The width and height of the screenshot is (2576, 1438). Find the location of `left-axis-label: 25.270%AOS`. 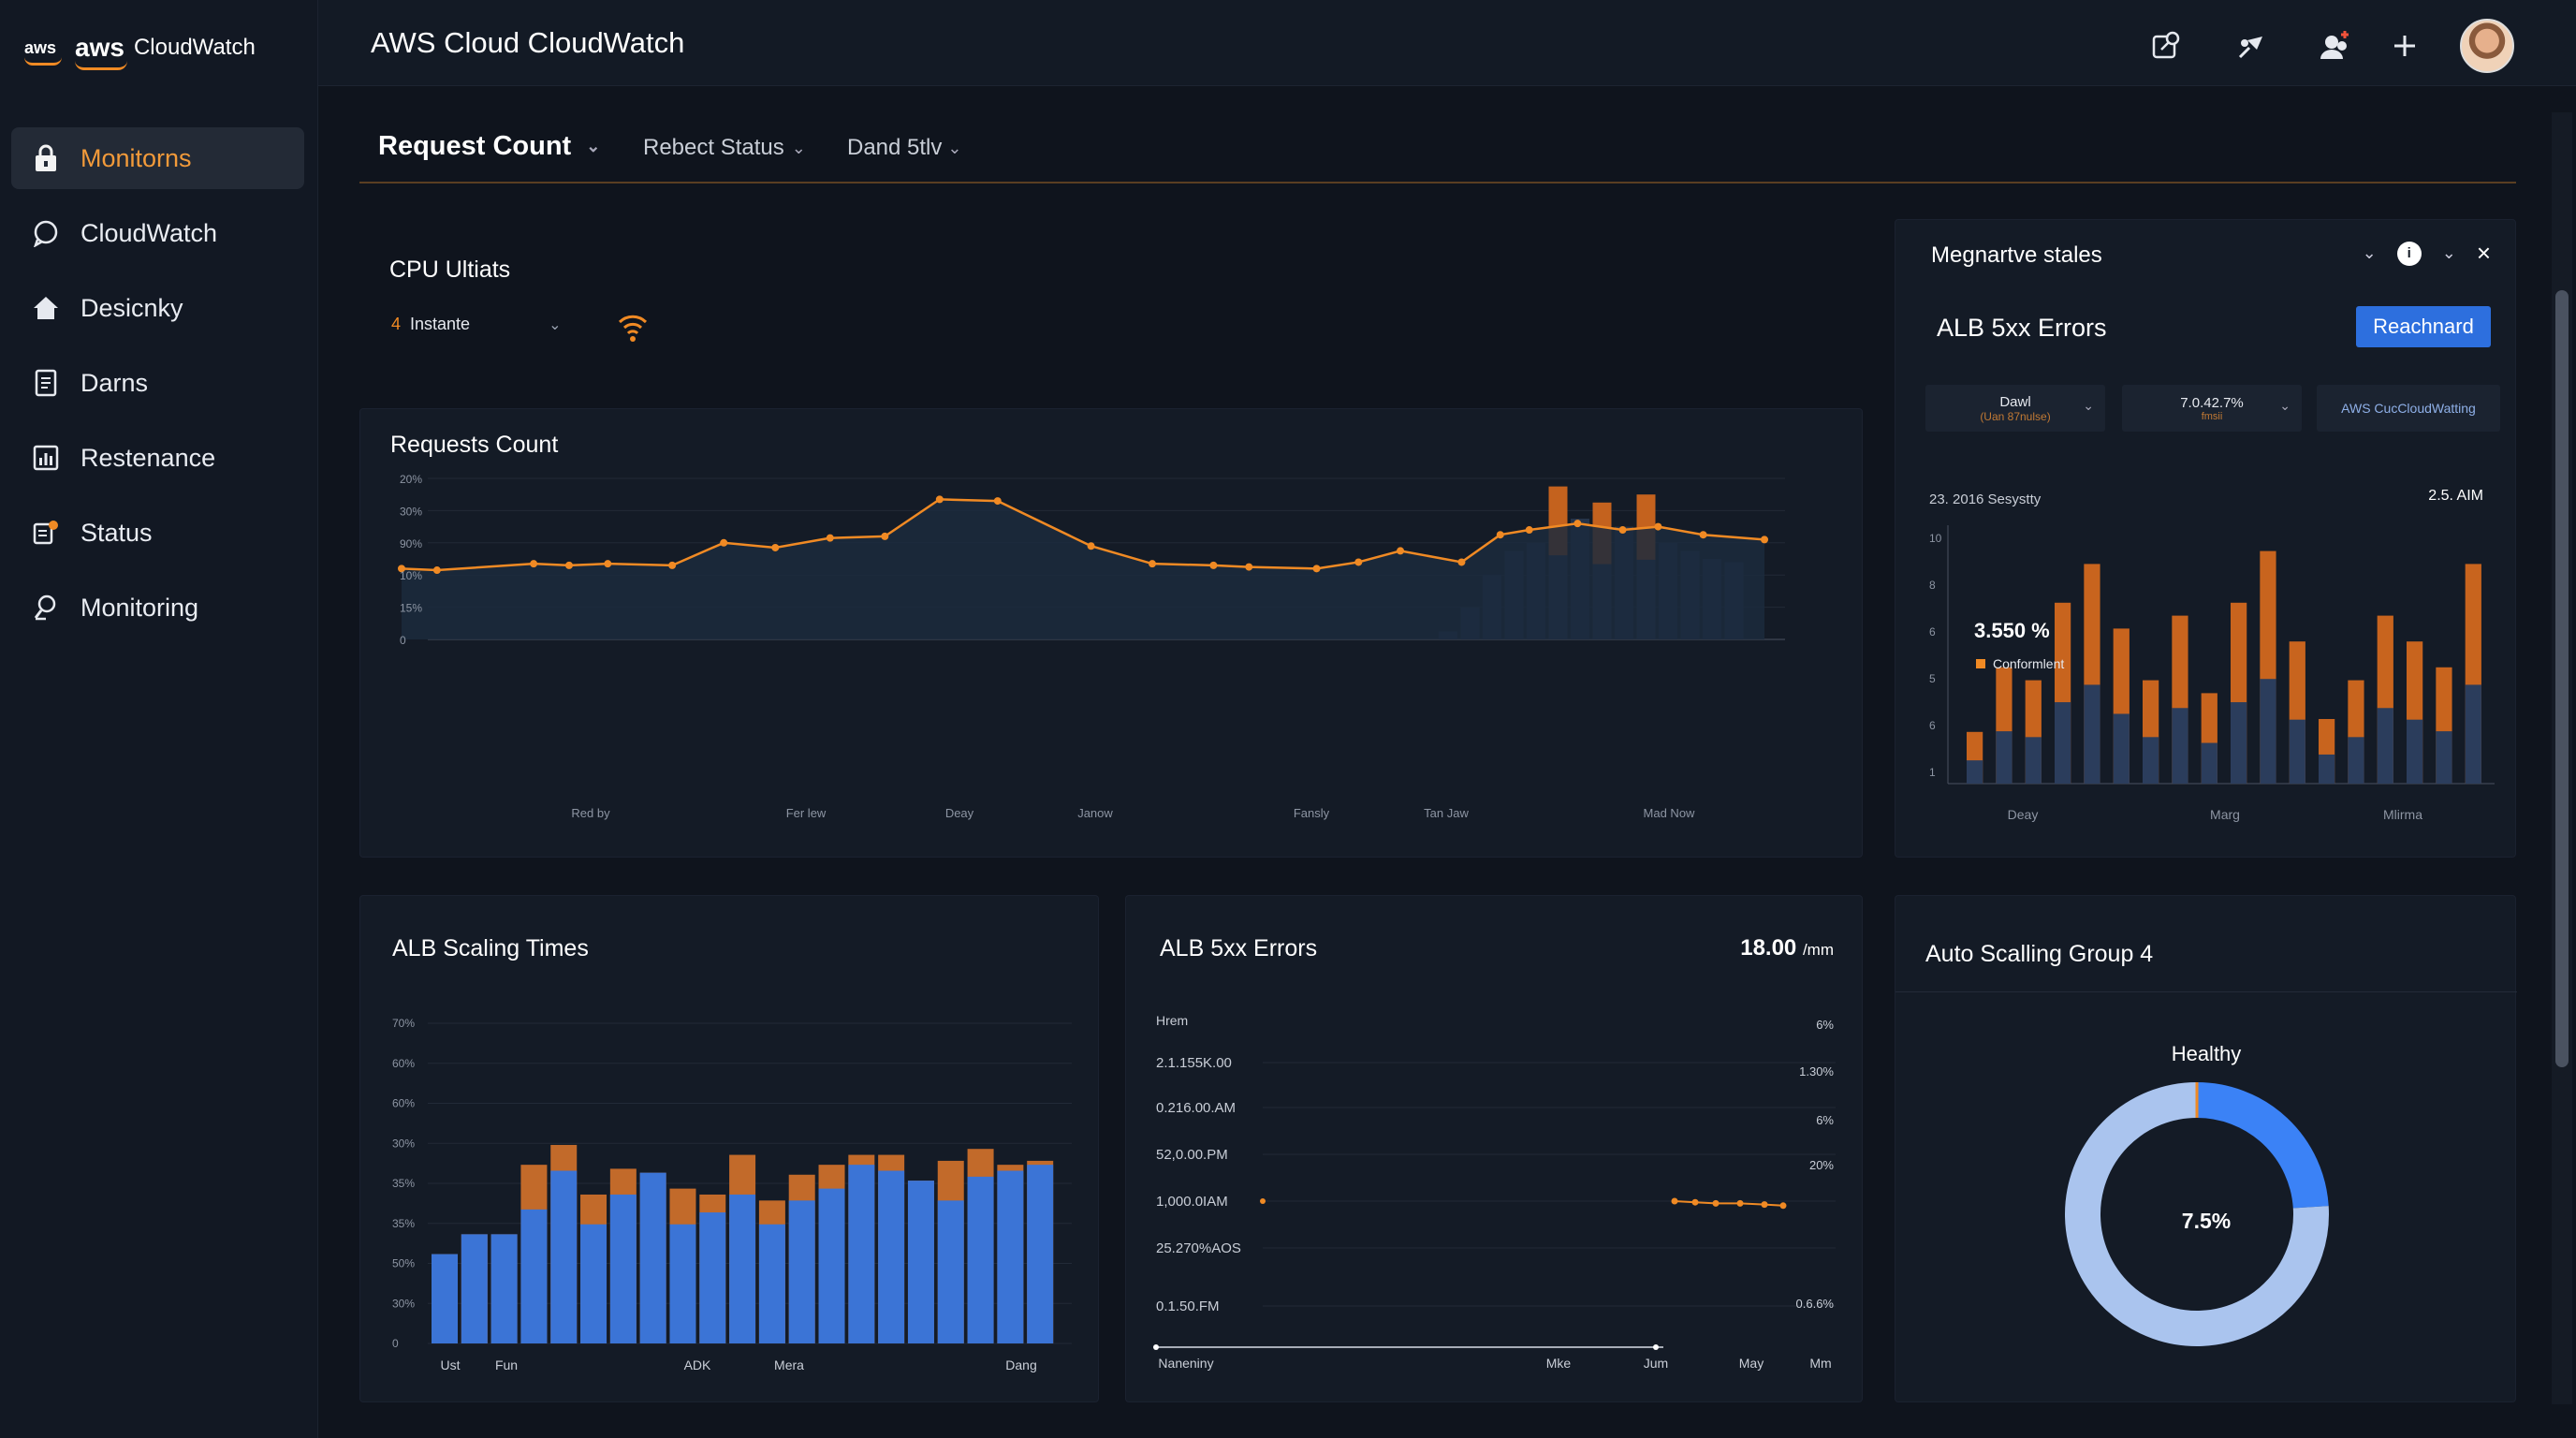

left-axis-label: 25.270%AOS is located at coordinates (1198, 1248).